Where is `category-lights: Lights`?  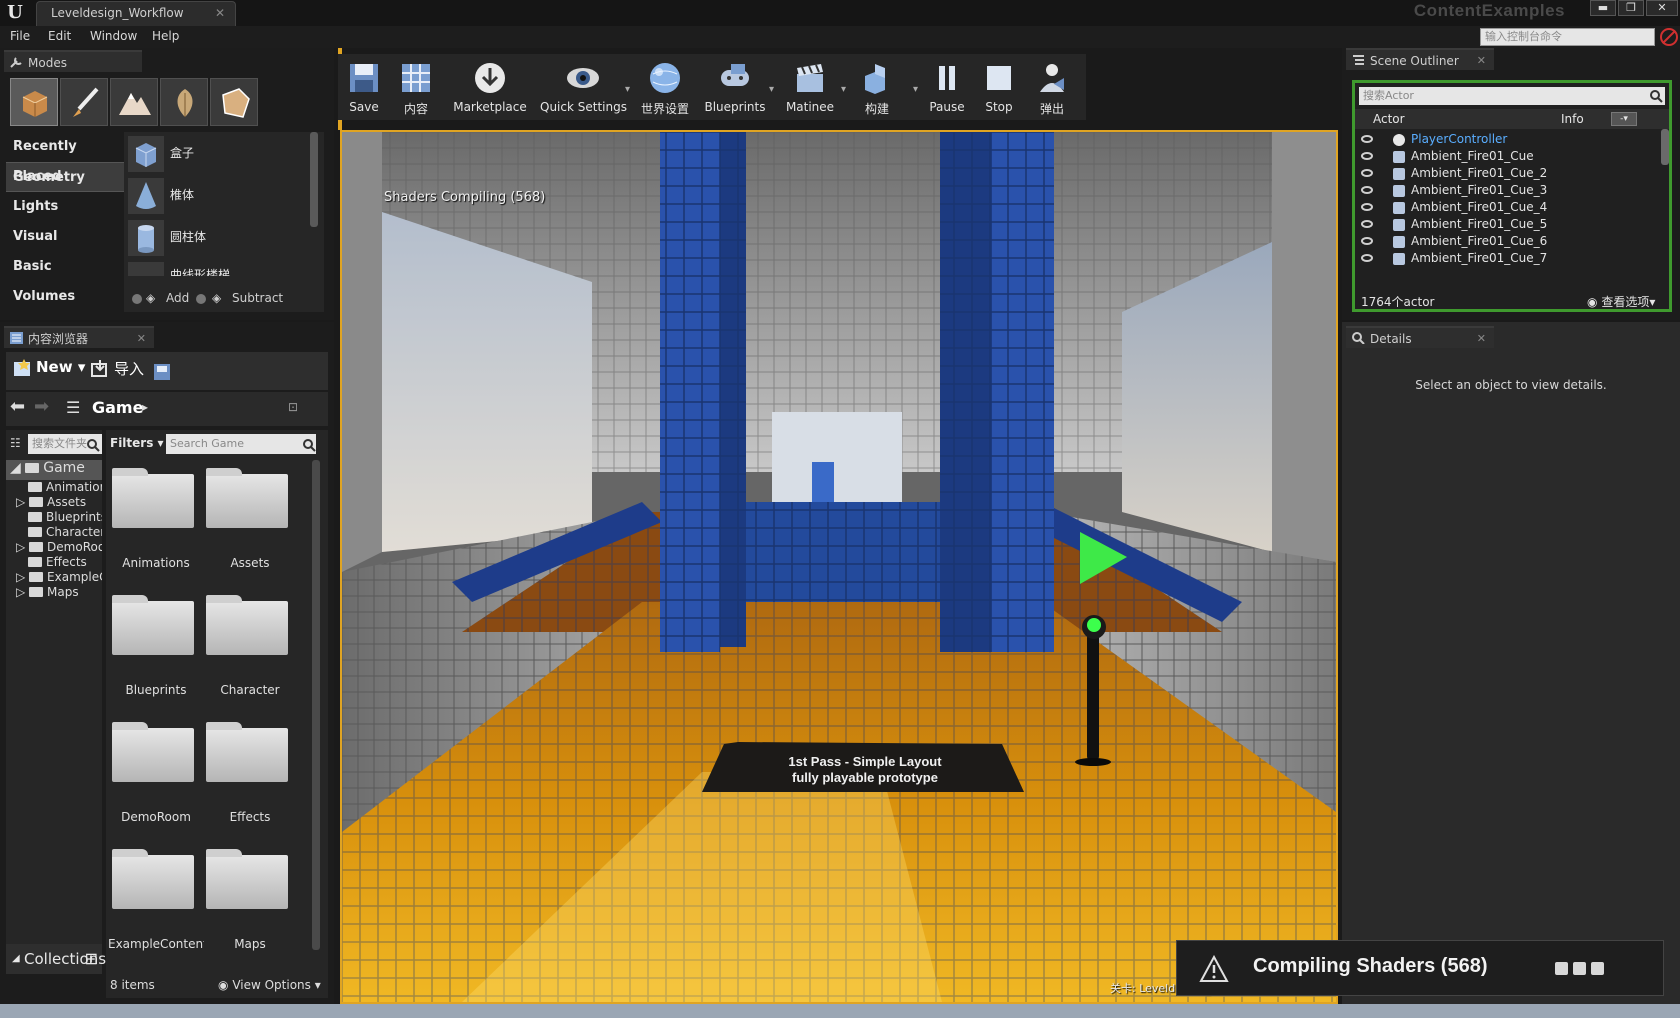 category-lights: Lights is located at coordinates (65, 207).